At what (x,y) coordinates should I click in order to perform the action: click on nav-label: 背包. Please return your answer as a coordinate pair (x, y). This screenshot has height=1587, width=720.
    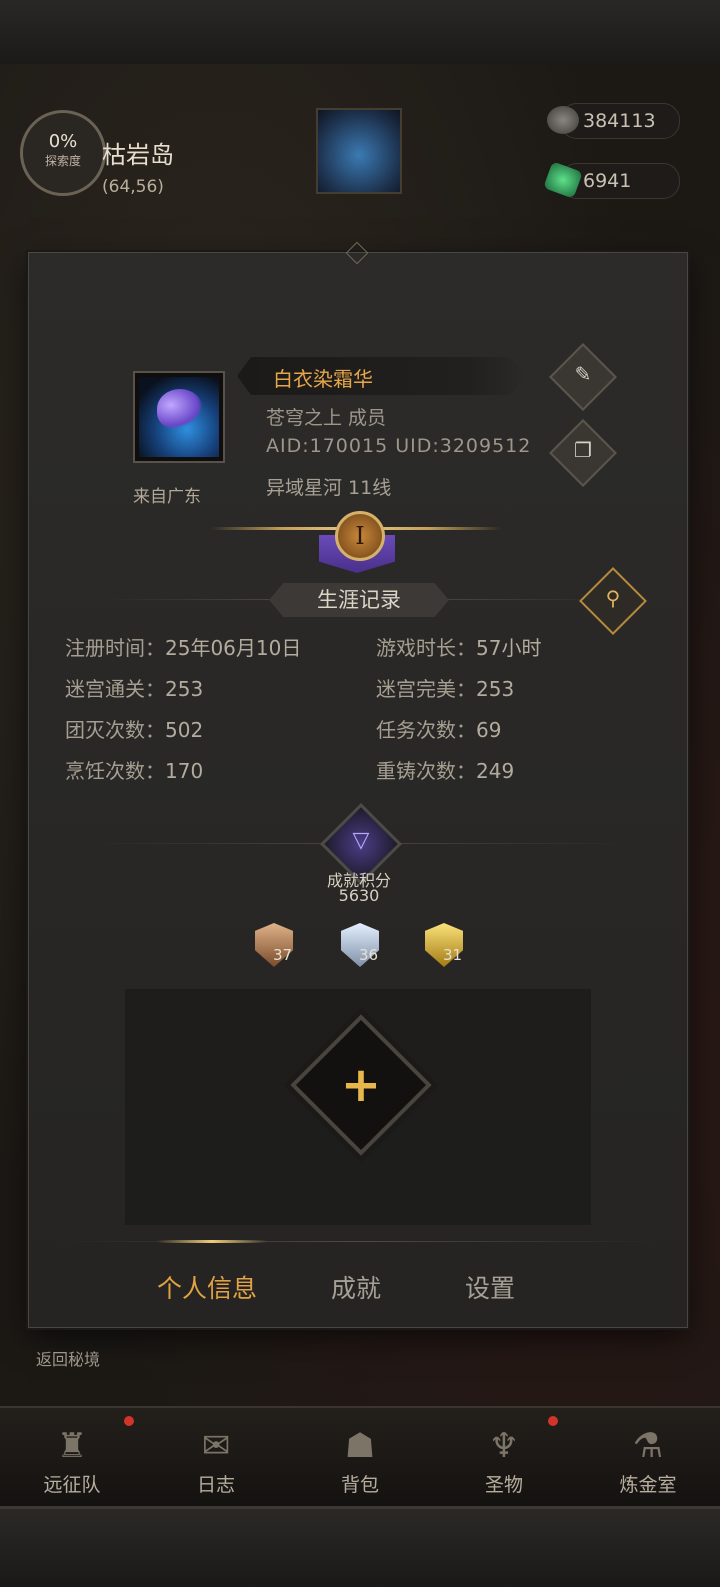
    Looking at the image, I should click on (359, 1485).